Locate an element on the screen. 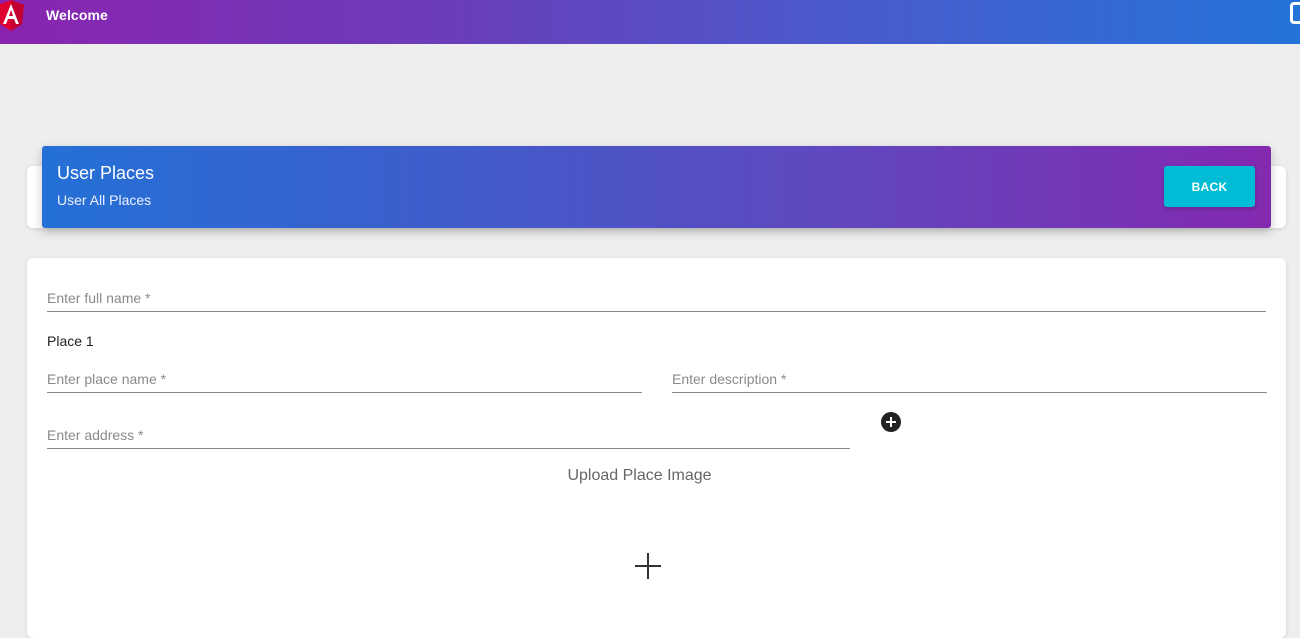 The width and height of the screenshot is (1300, 638). page-subtitle: User All Places is located at coordinates (104, 200).